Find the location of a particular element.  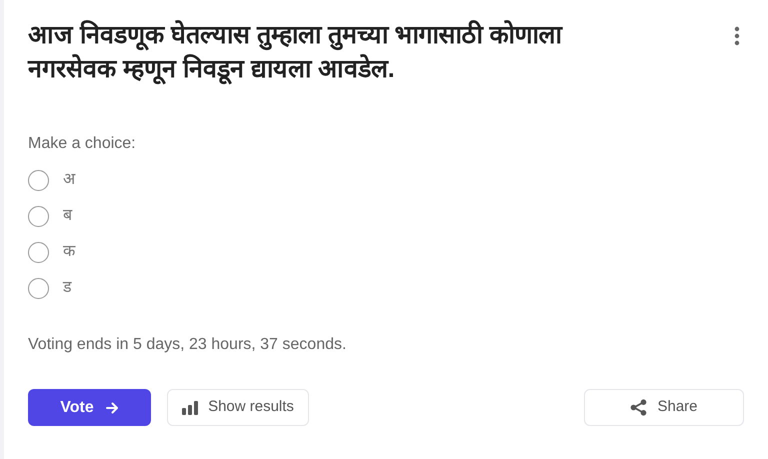

option-label: ब is located at coordinates (67, 216).